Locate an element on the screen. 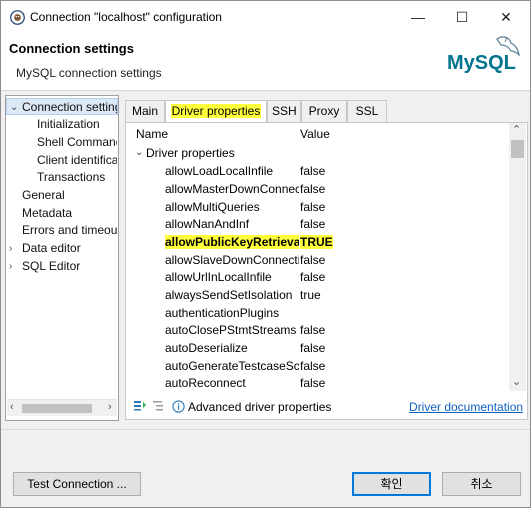 The height and width of the screenshot is (508, 531). page-title: Connection settings is located at coordinates (71, 48).